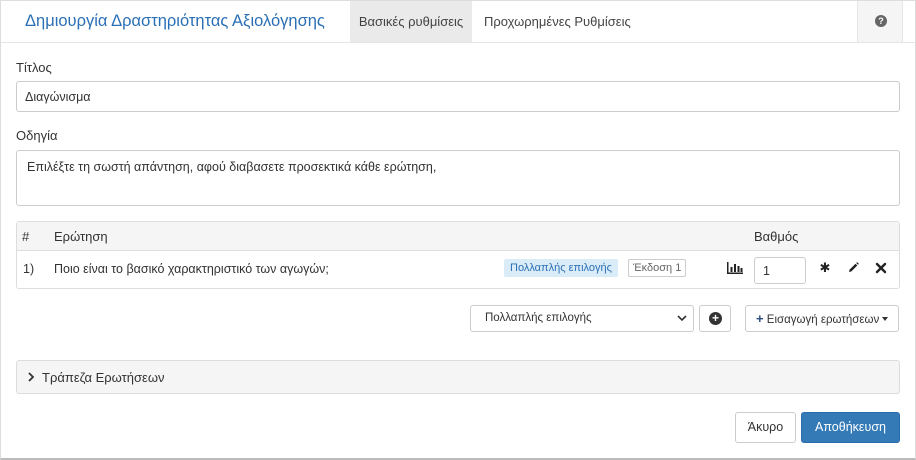 This screenshot has width=916, height=460. I want to click on add-question-button: +, so click(715, 318).